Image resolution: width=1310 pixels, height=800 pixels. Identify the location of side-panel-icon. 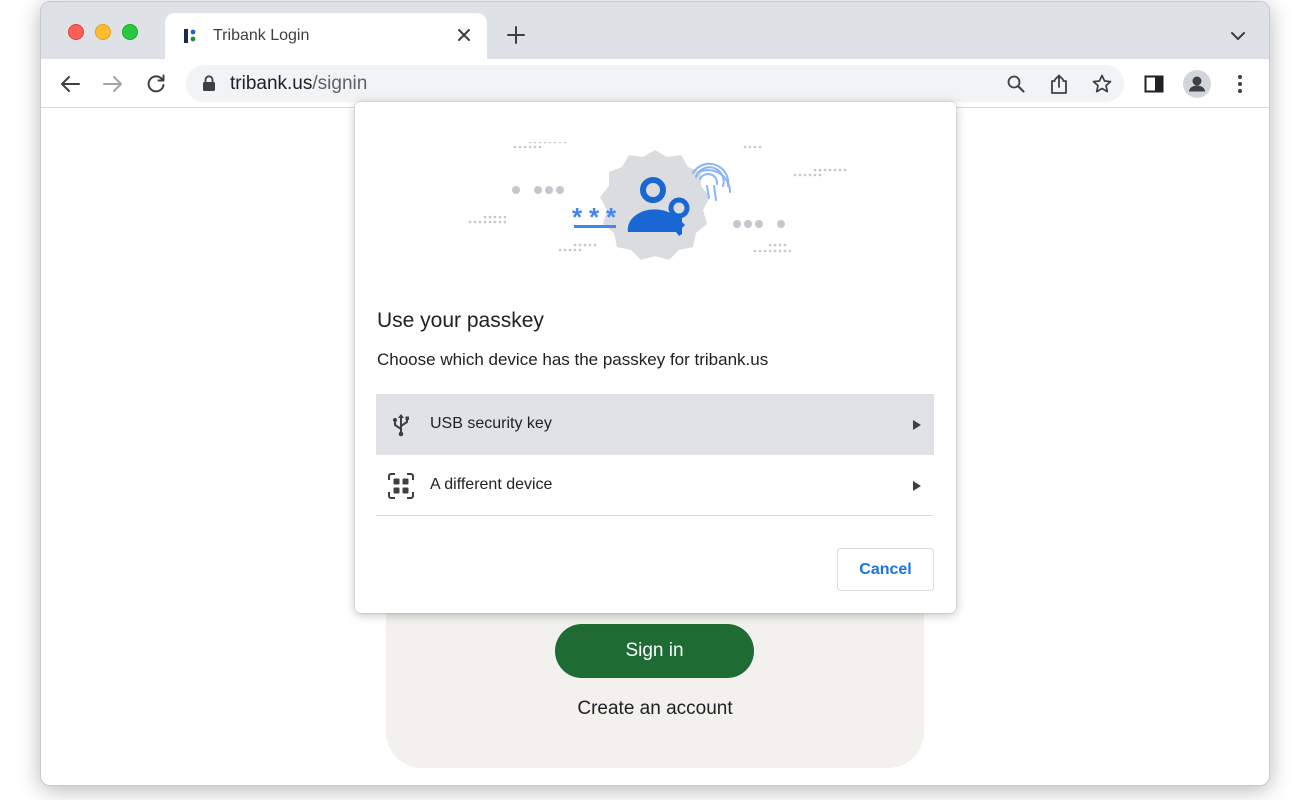
(1154, 84).